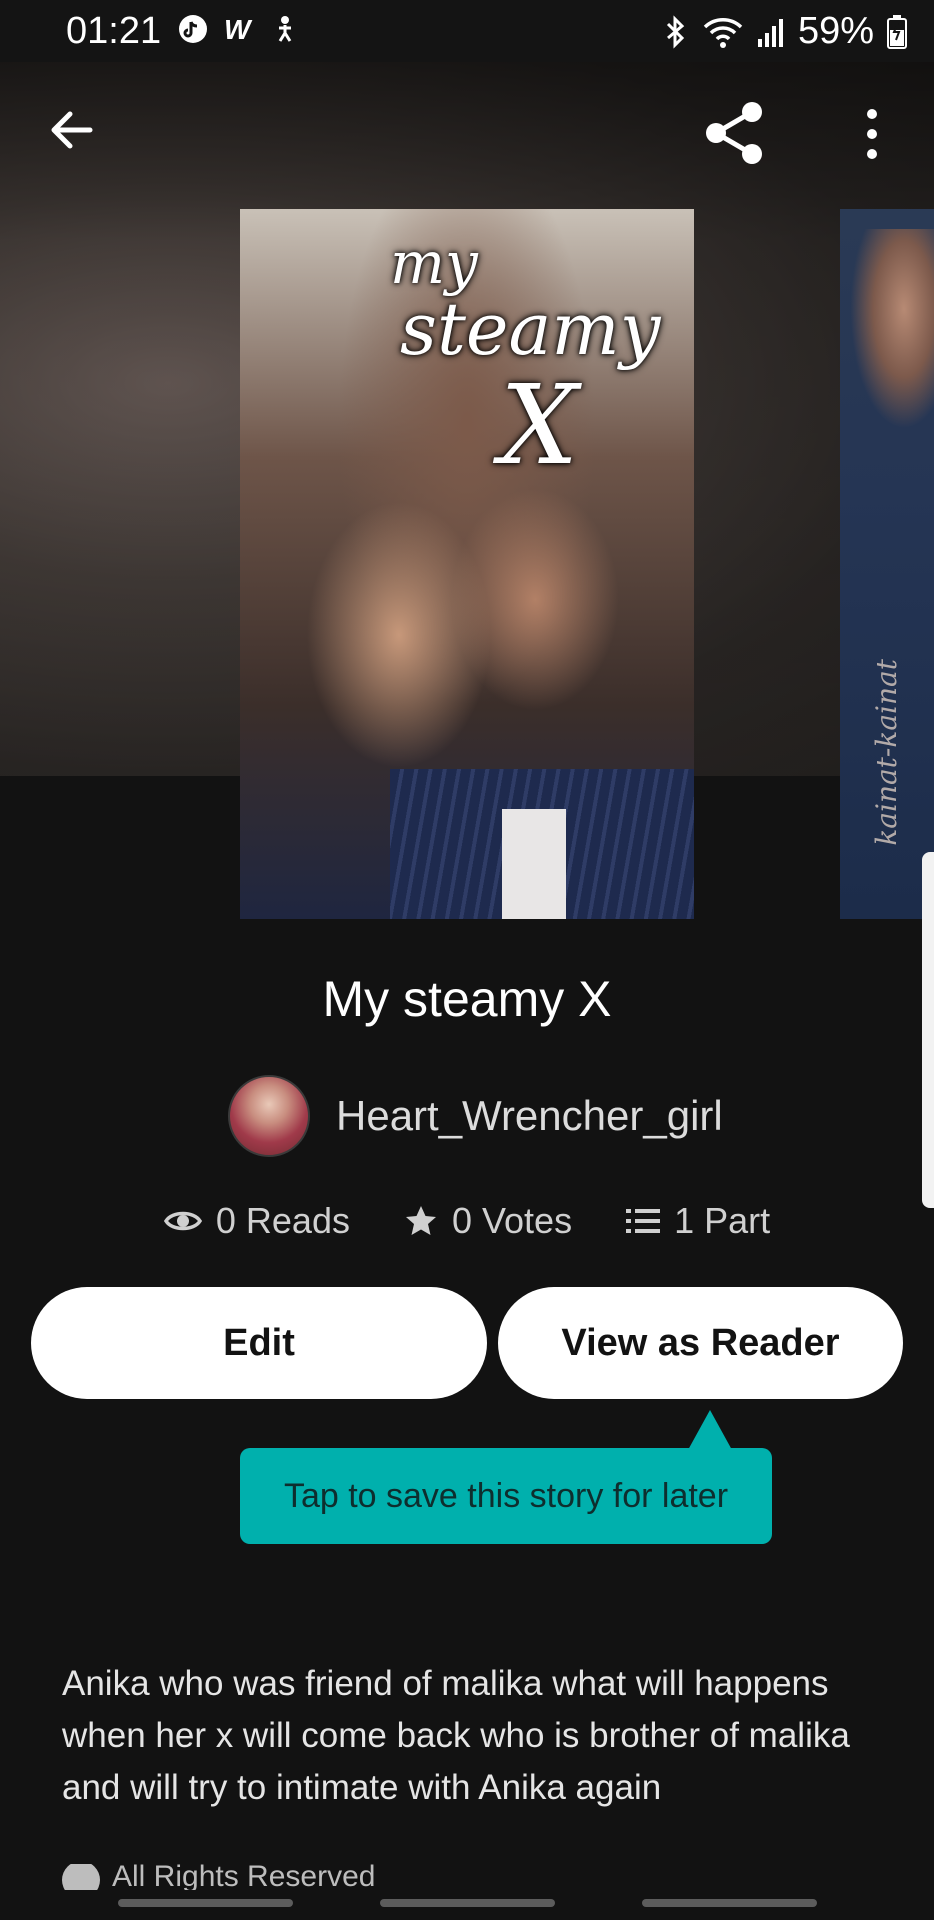  Describe the element at coordinates (530, 329) in the screenshot. I see `cover-title-line2: steamy` at that location.